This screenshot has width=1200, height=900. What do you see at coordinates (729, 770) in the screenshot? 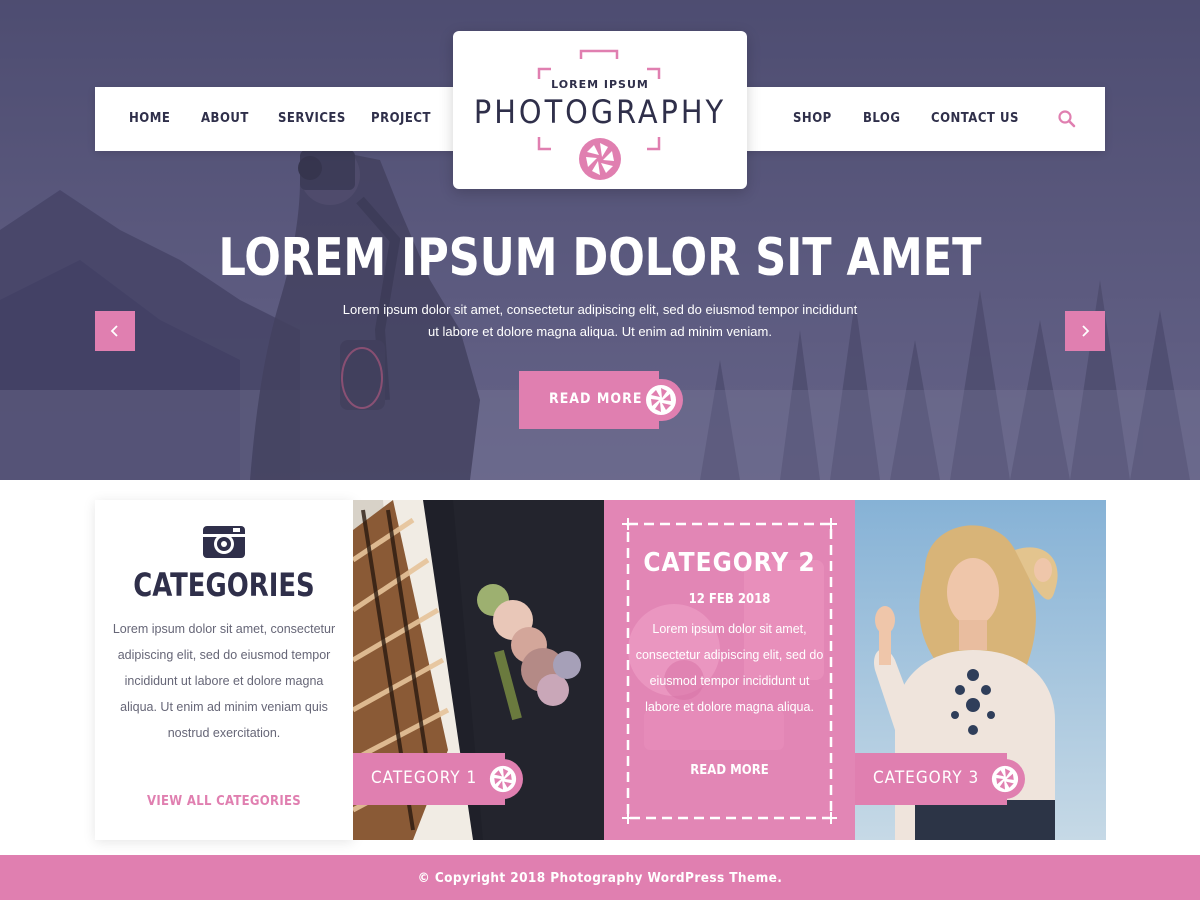
I see `featured-read-more-link: READ MORE` at bounding box center [729, 770].